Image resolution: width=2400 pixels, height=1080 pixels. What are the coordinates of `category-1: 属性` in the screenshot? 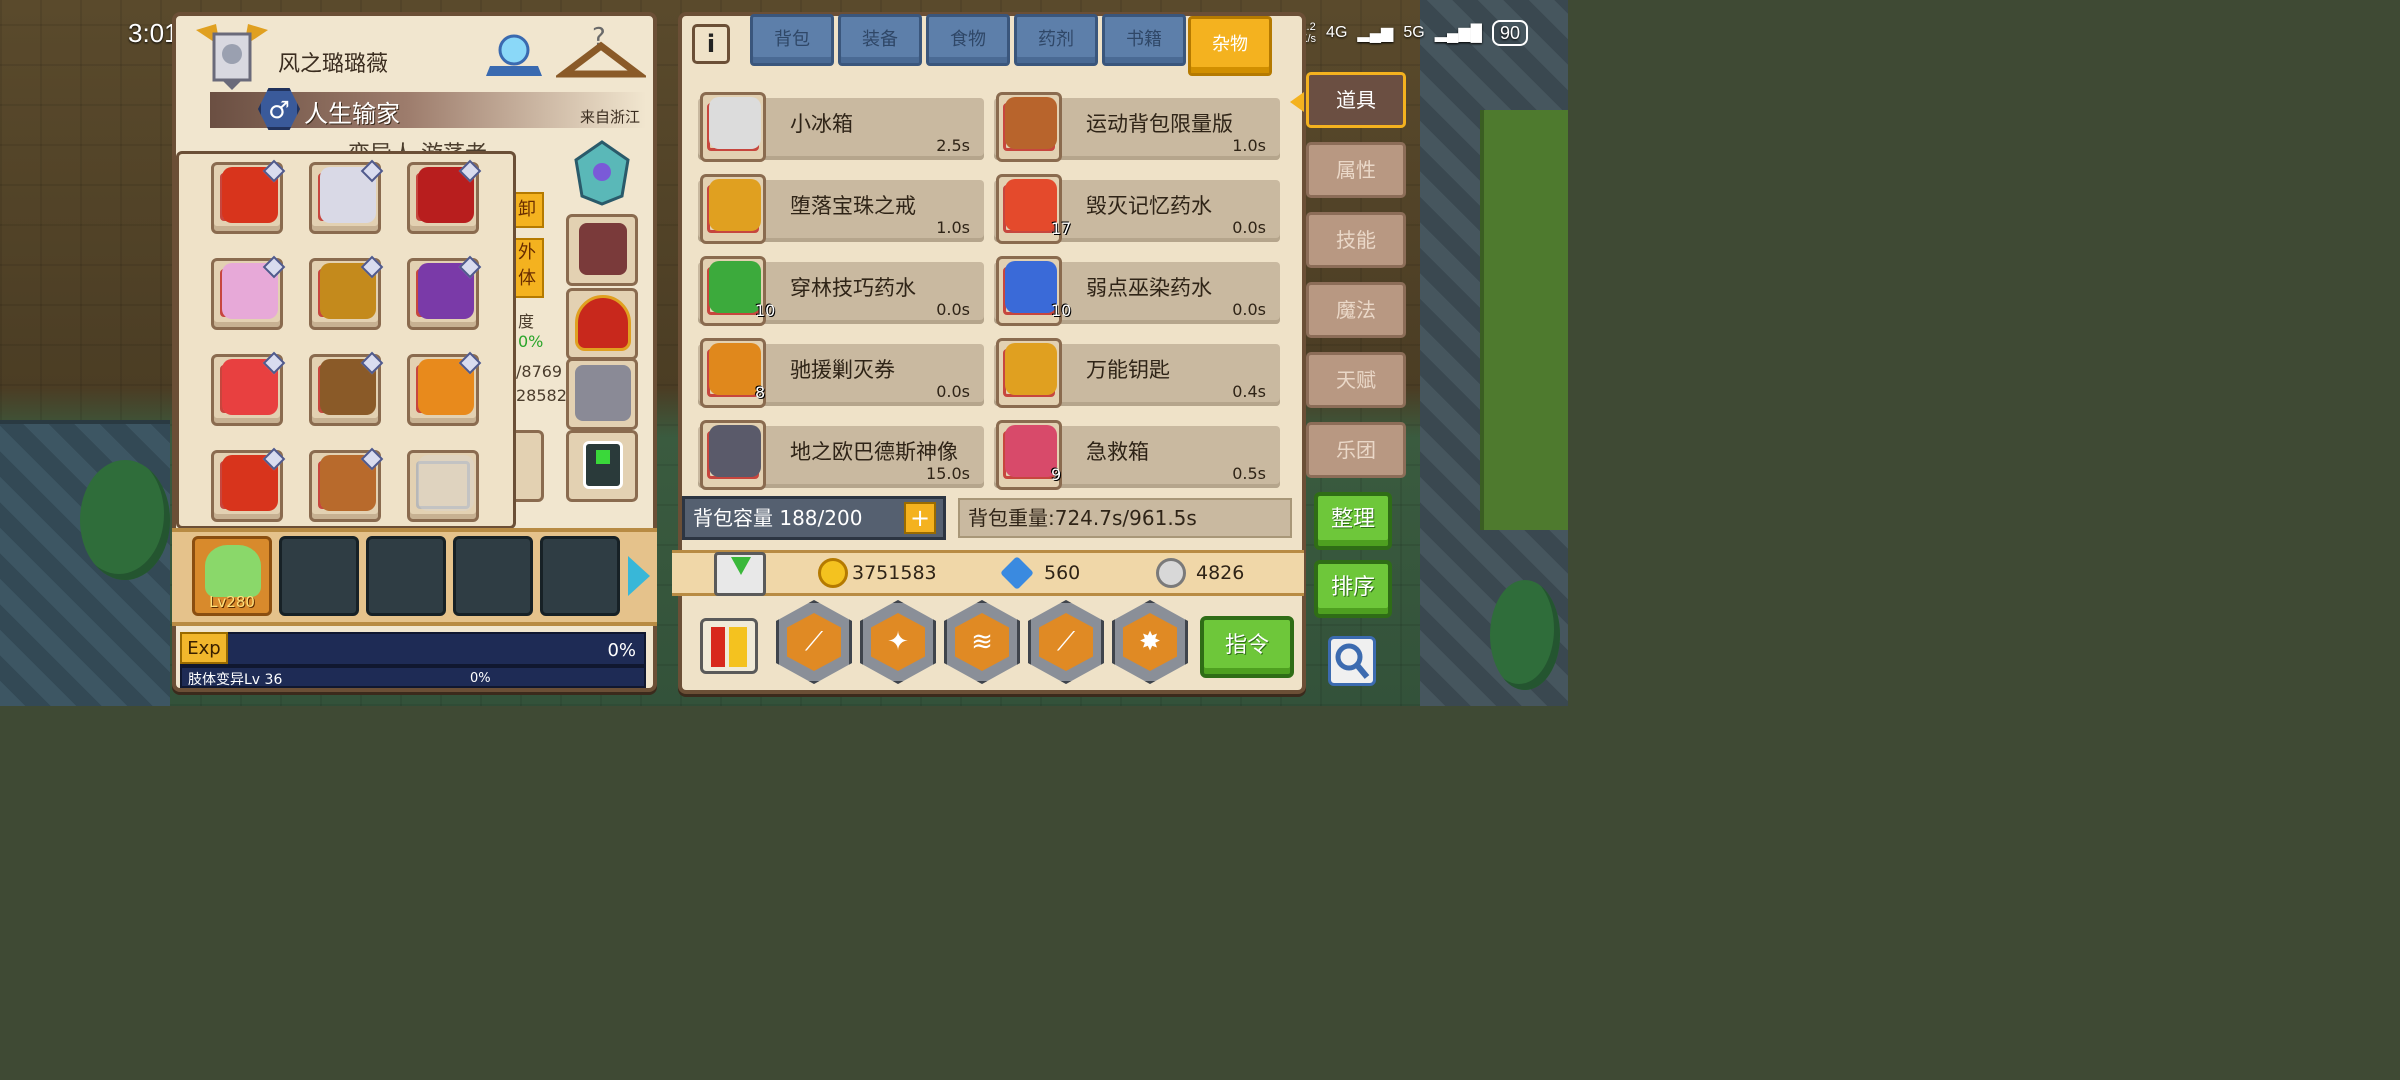 It's located at (1356, 170).